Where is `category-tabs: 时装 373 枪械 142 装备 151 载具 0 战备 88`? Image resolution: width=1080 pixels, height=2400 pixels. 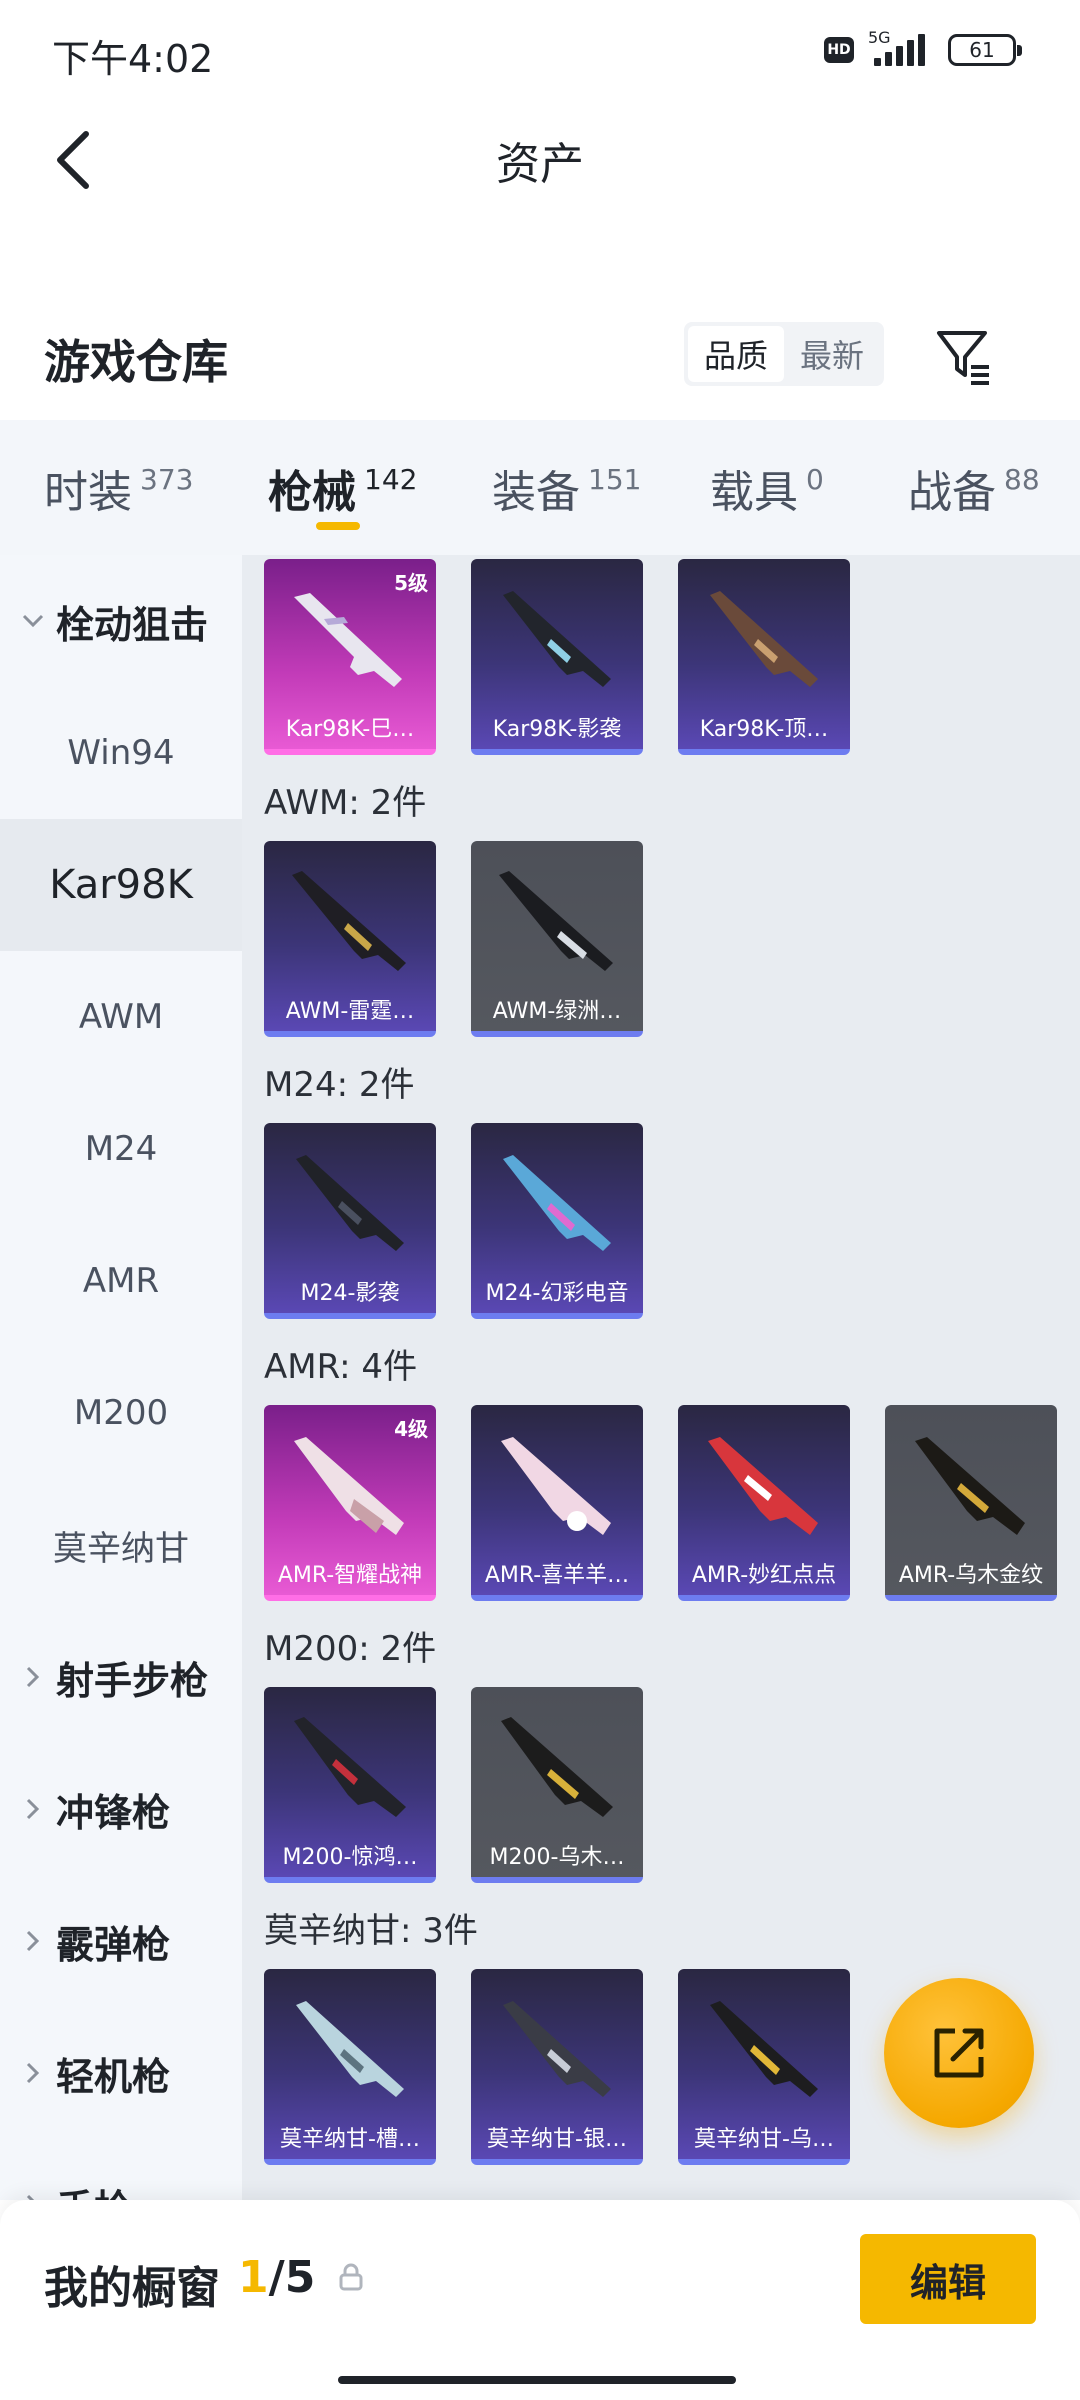 category-tabs: 时装 373 枪械 142 装备 151 载具 0 战备 88 is located at coordinates (540, 487).